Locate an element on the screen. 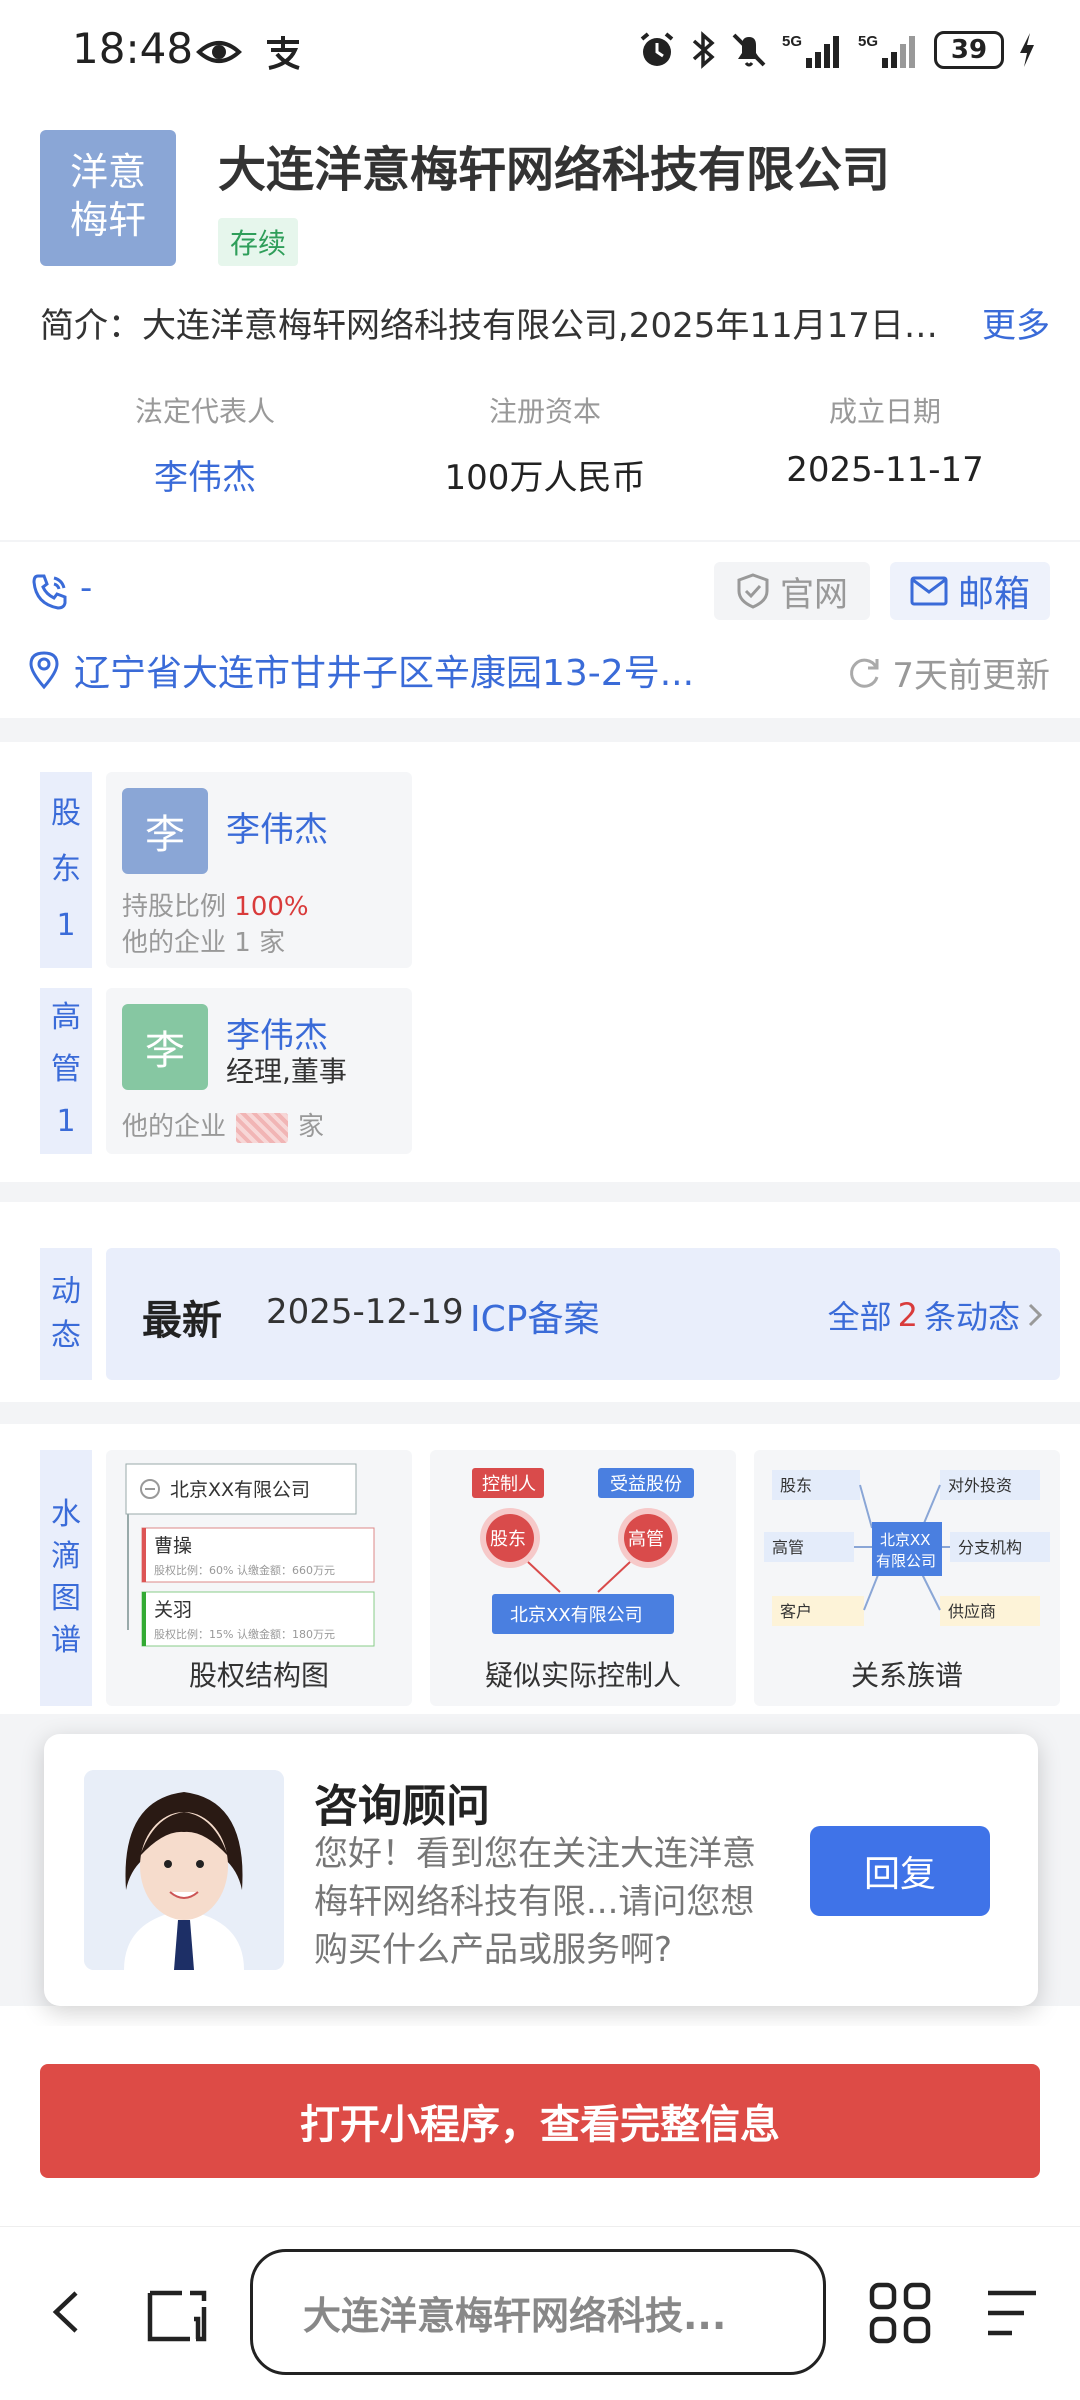  executive-card: 李 李伟杰 经理,董事 他的企业家 is located at coordinates (259, 1071).